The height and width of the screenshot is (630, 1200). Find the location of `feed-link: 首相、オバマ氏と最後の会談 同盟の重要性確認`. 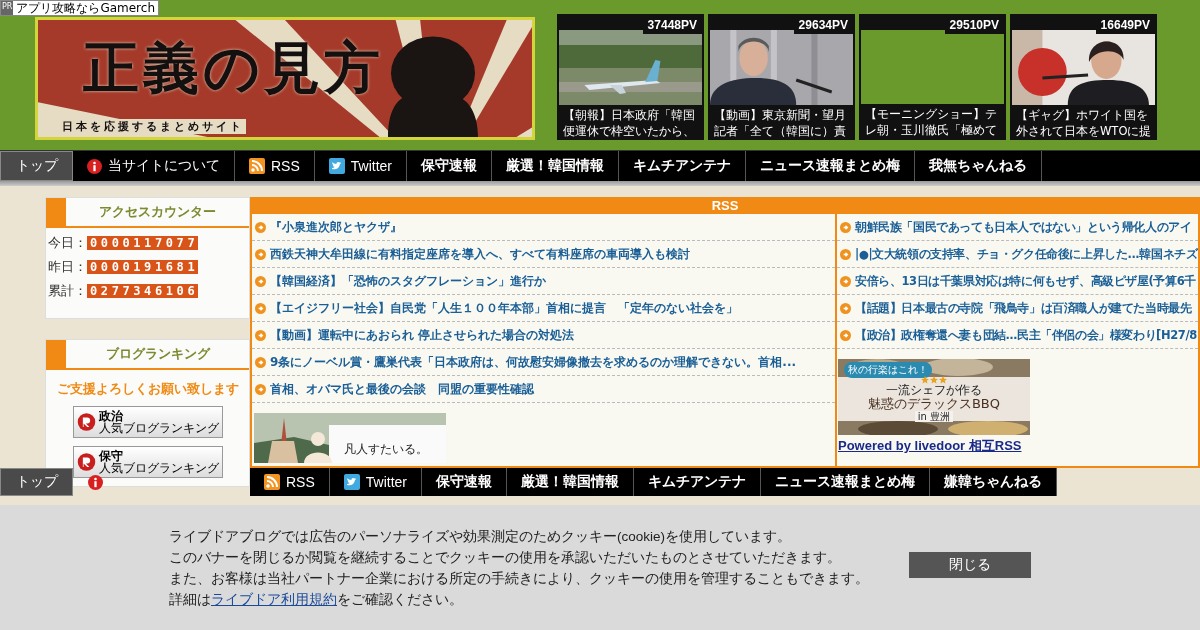

feed-link: 首相、オバマ氏と最後の会談 同盟の重要性確認 is located at coordinates (543, 389).